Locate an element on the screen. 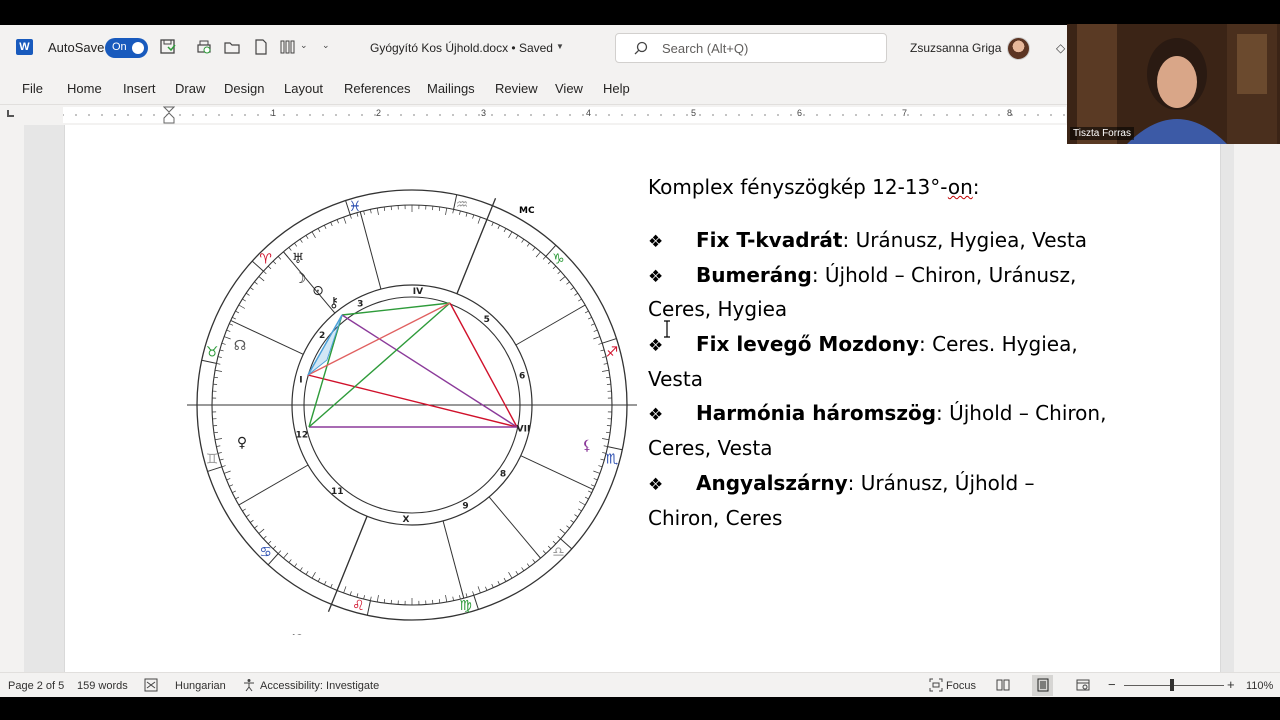  tab-references: References is located at coordinates (377, 88).